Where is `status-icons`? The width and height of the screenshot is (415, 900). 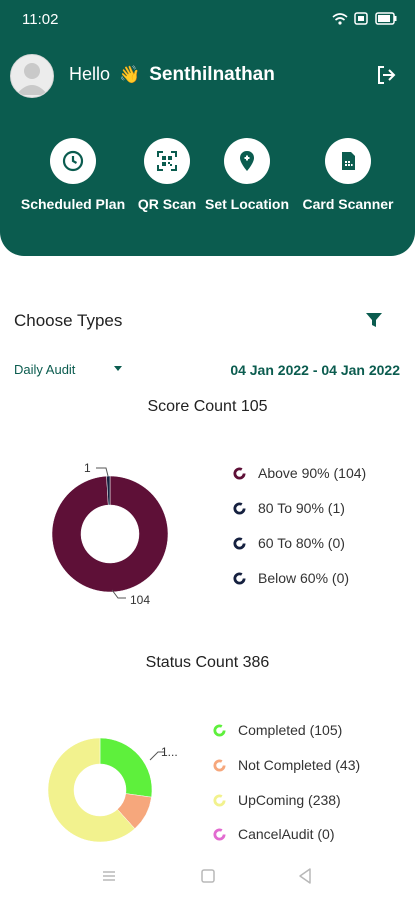
status-icons is located at coordinates (364, 18).